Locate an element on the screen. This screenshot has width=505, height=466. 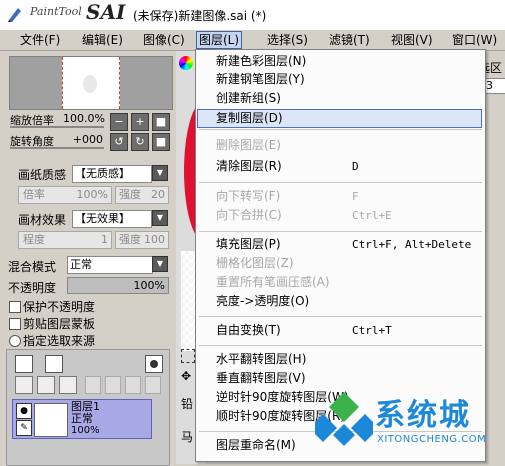
paper-scale-field: 倍率 100% is located at coordinates (65, 195).